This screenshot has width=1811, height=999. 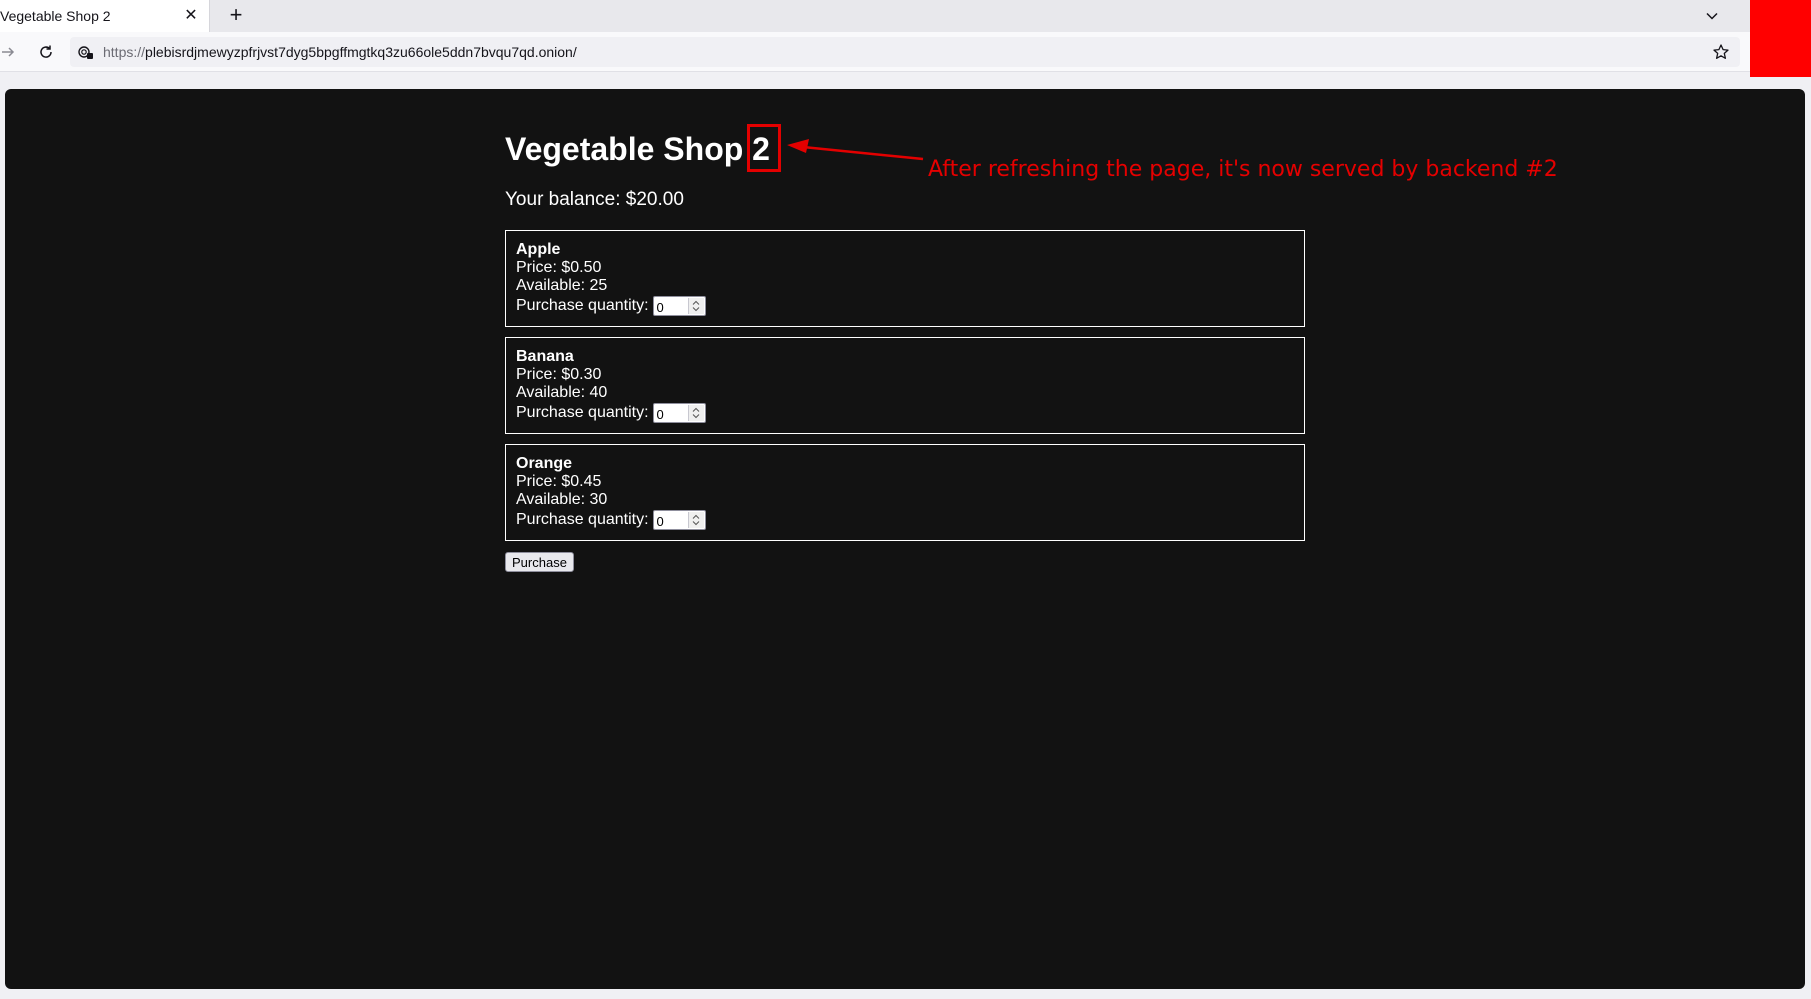 What do you see at coordinates (624, 149) in the screenshot?
I see `page-title-text: Vegetable Shop` at bounding box center [624, 149].